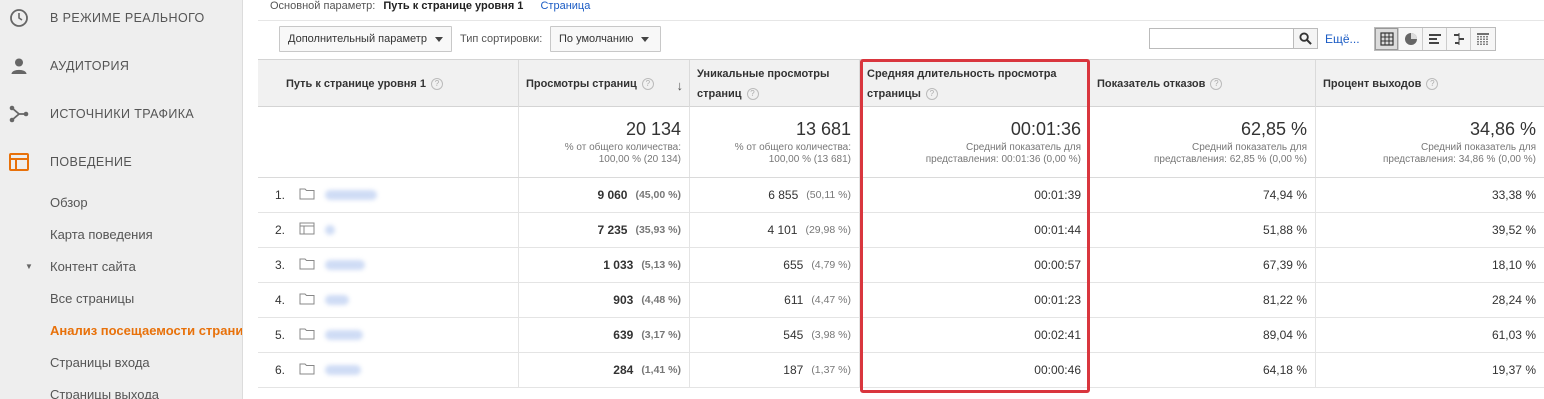  I want to click on column-header-exit-rate: Процент выходов?, so click(1430, 83).